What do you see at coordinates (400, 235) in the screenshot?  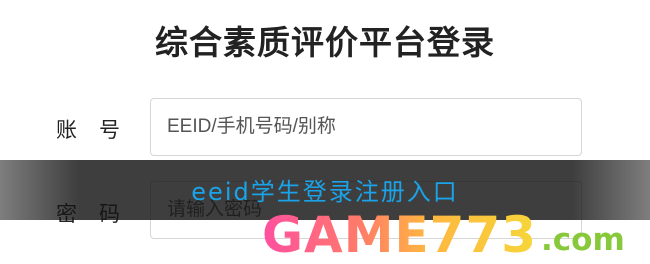 I see `watermark-logo-text: GAME773` at bounding box center [400, 235].